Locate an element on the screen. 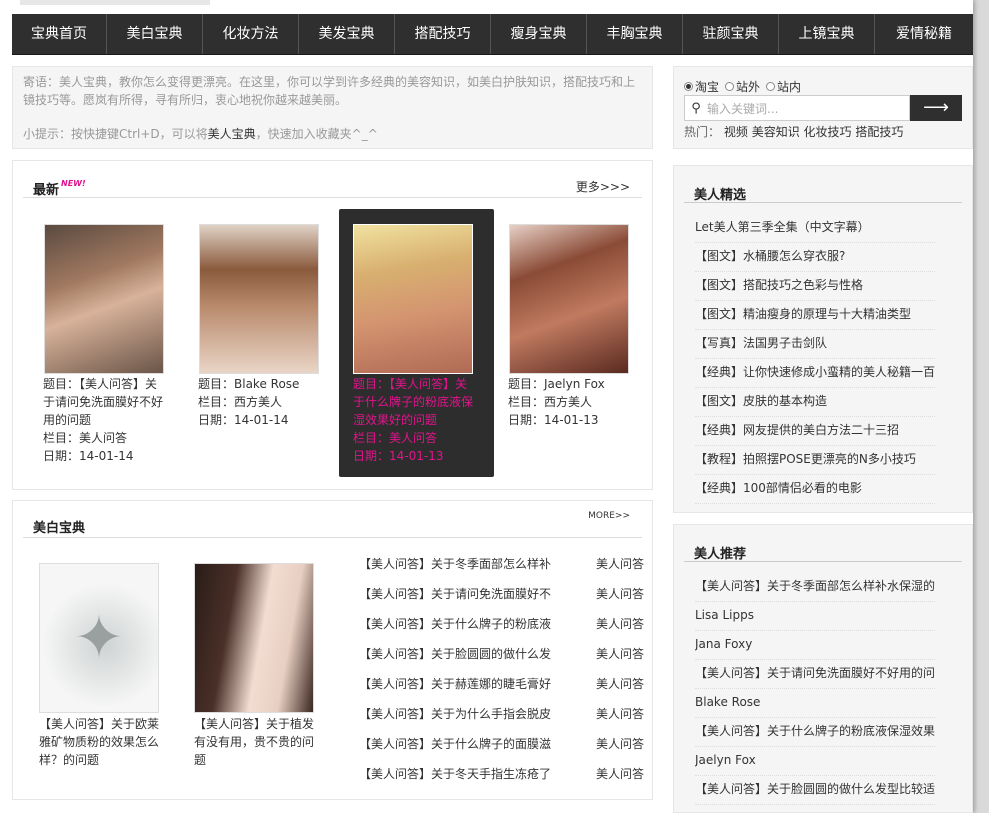  article-row: 【美人问答】关于冬季面部怎么样补 美人问答 is located at coordinates (501, 564).